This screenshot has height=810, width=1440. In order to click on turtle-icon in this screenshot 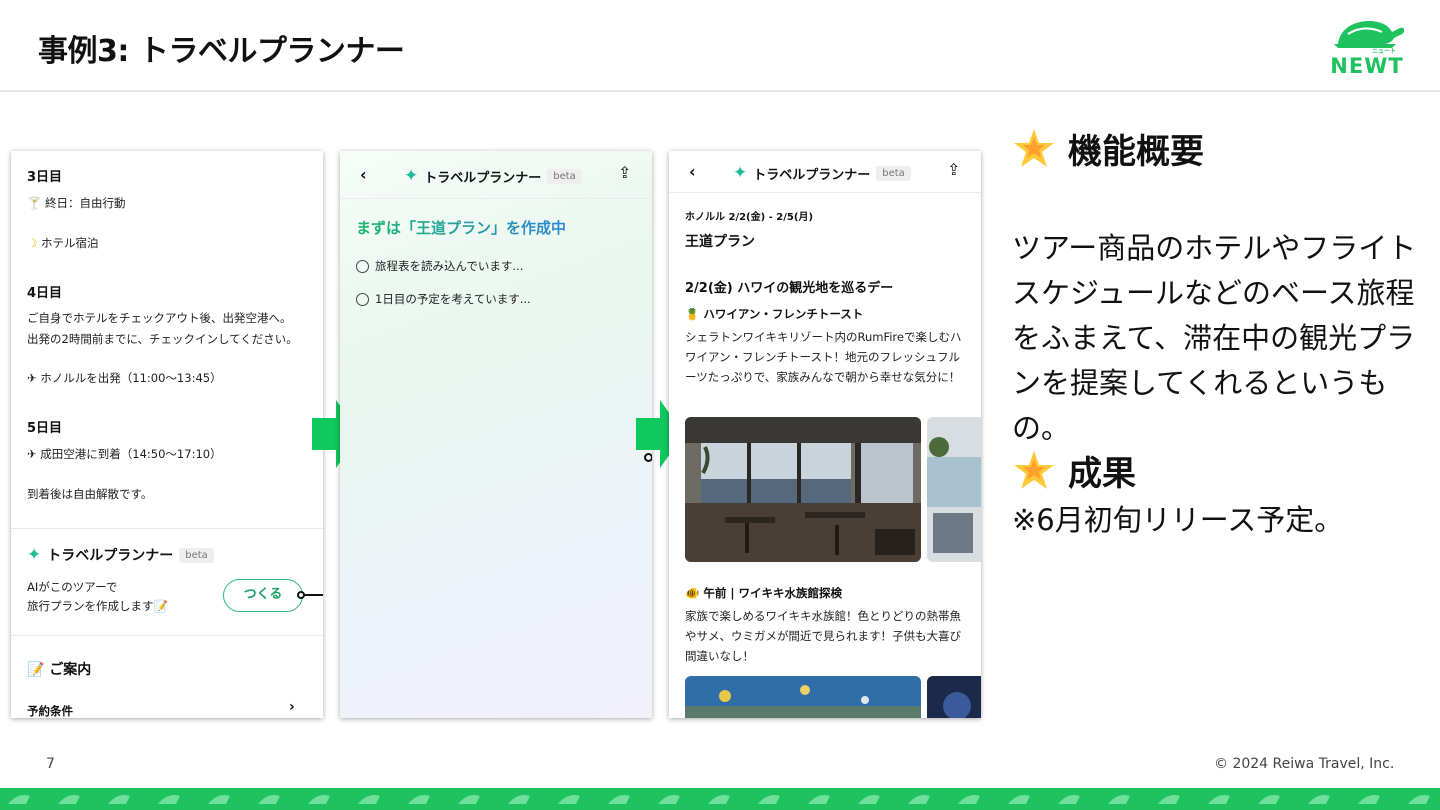, I will do `click(1369, 34)`.